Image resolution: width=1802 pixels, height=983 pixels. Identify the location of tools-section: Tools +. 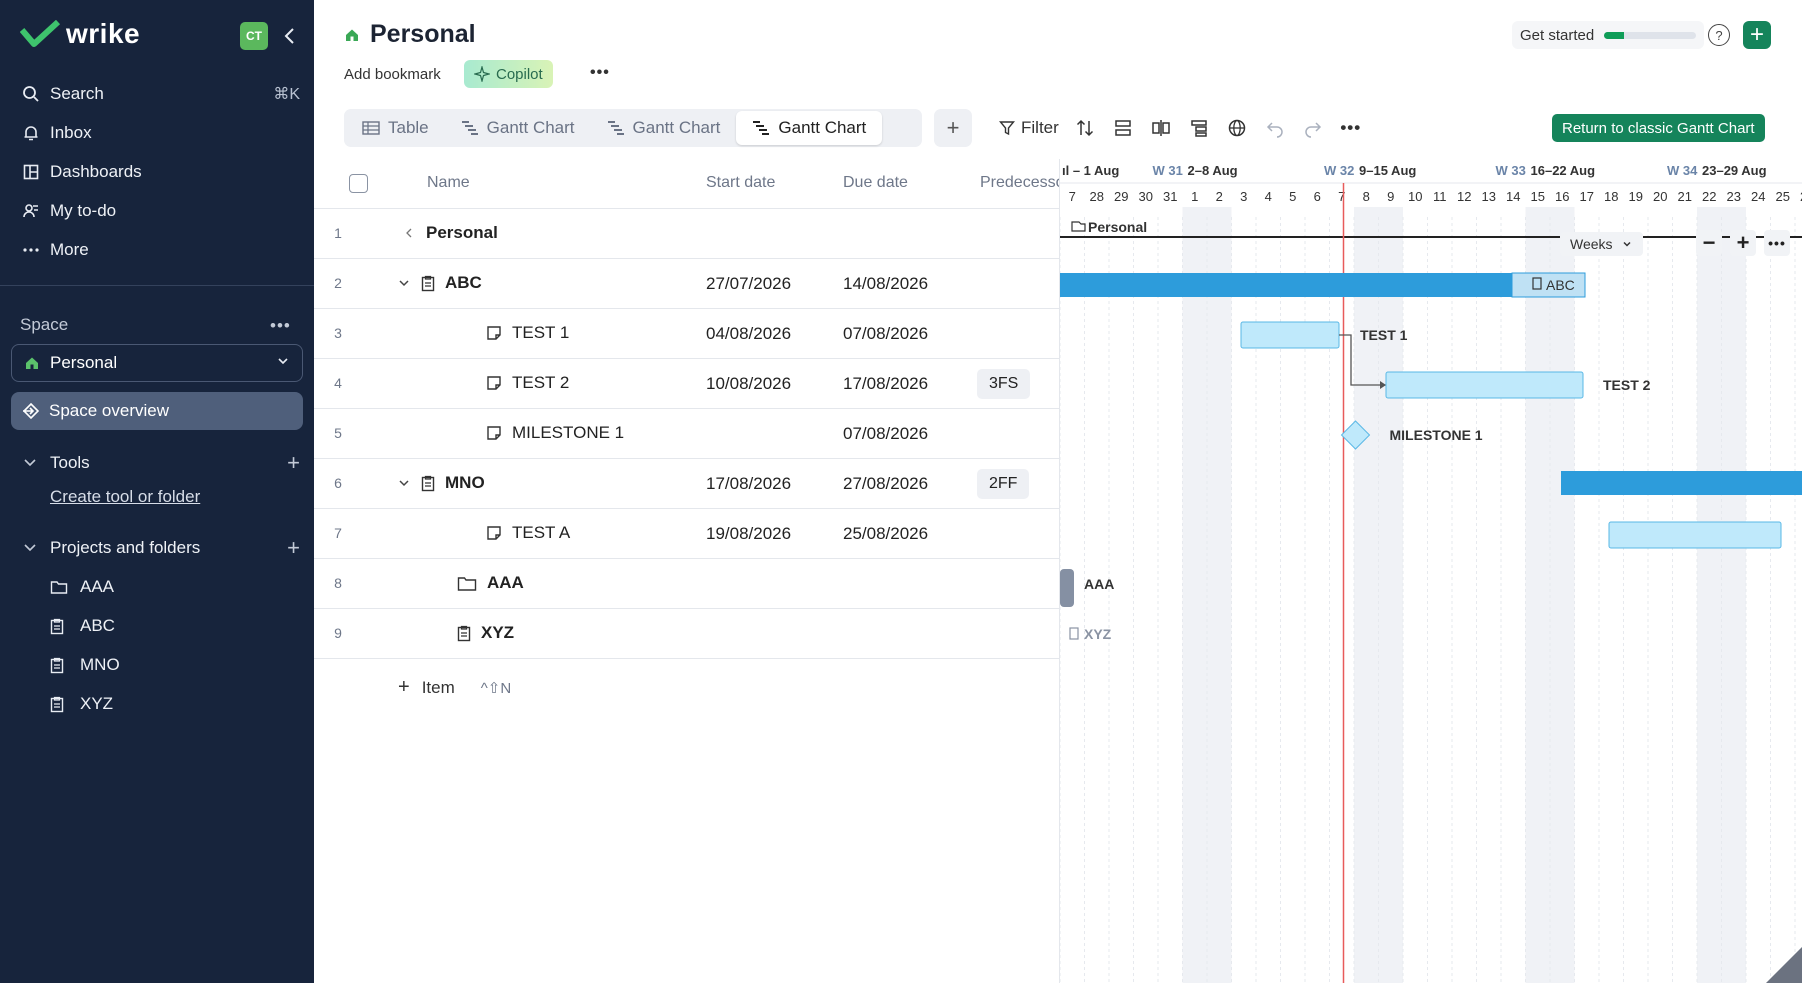
(160, 463).